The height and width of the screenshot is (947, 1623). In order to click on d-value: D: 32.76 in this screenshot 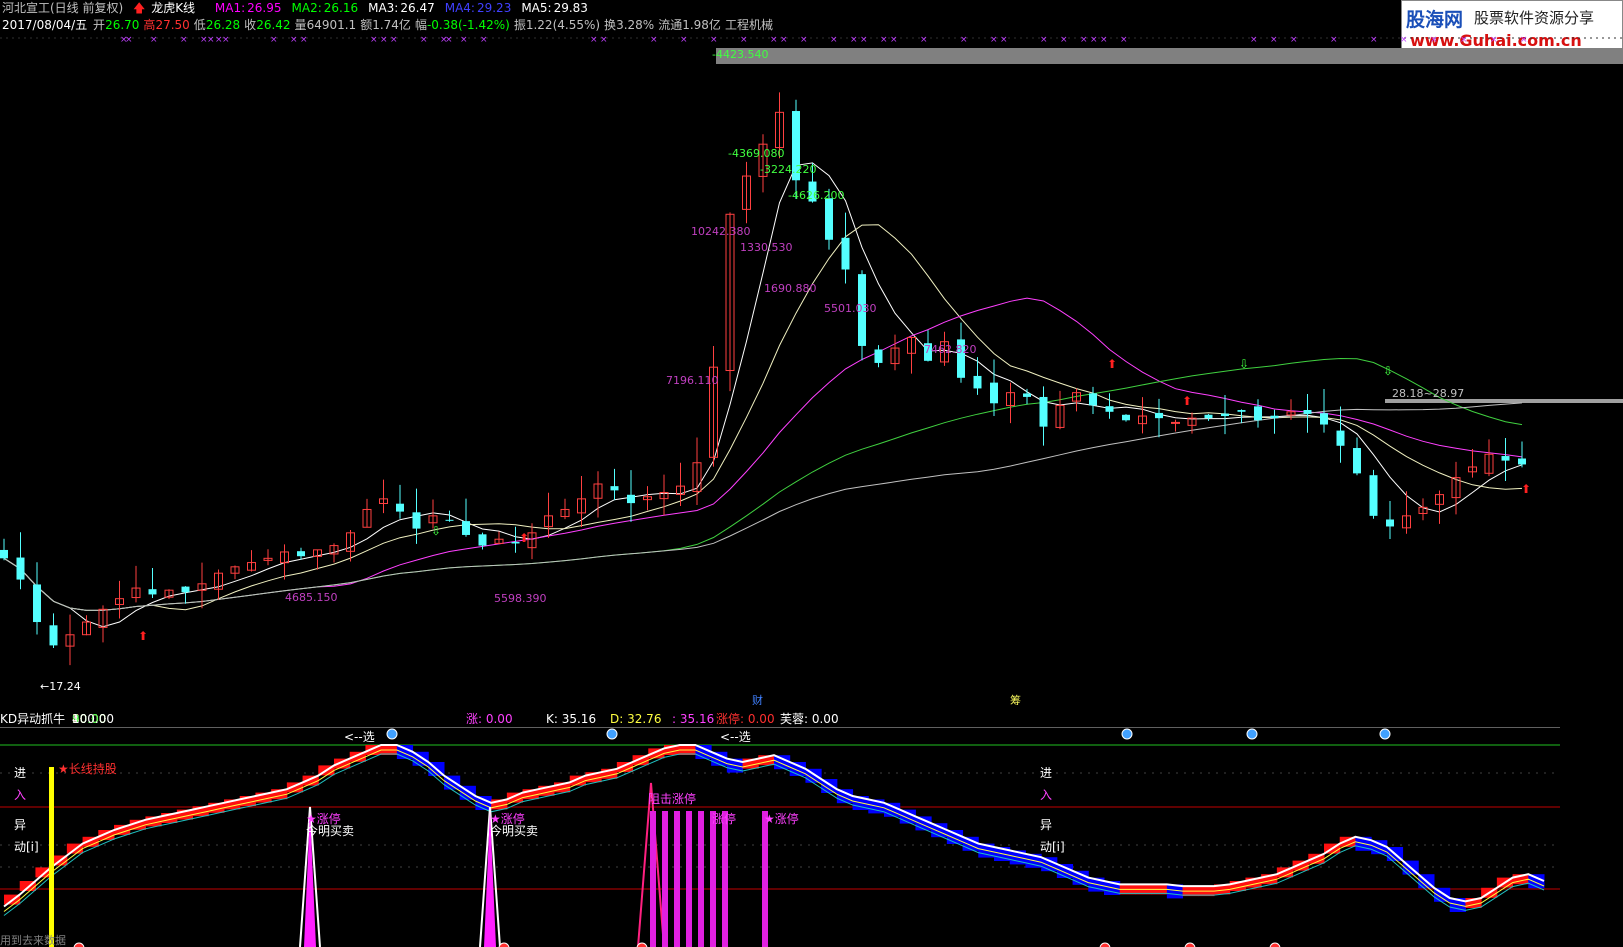, I will do `click(636, 719)`.